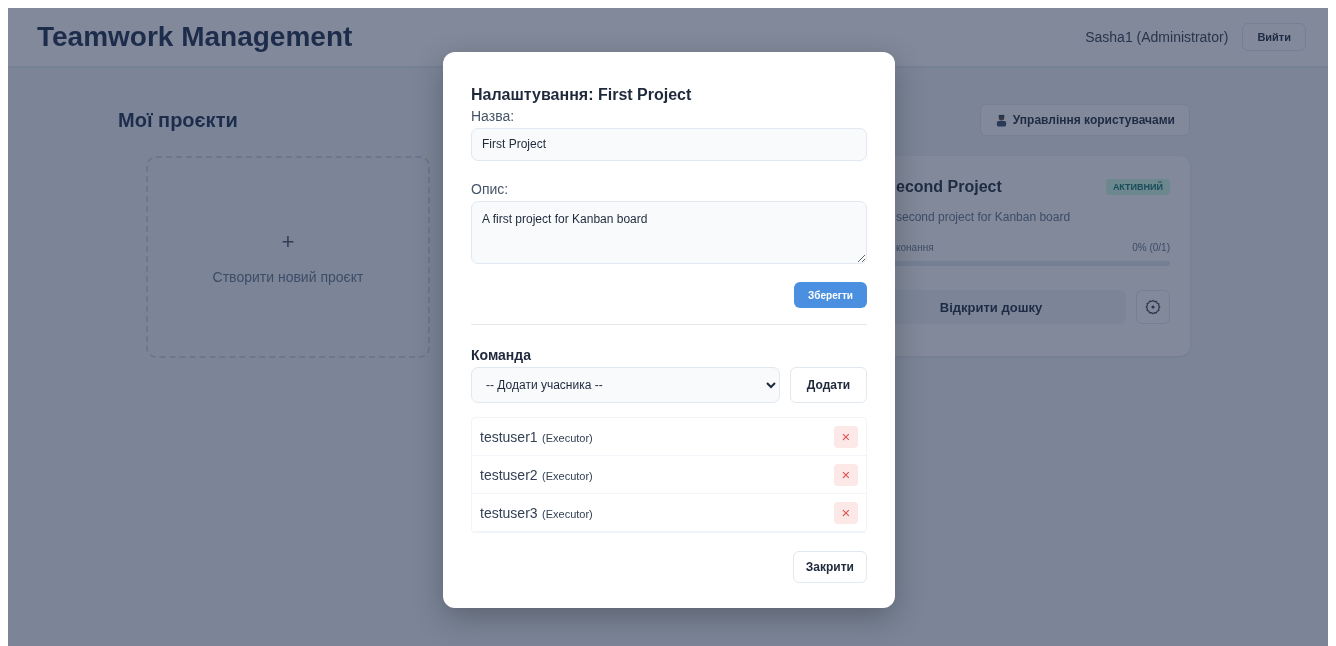 This screenshot has height=646, width=1336. What do you see at coordinates (669, 144) in the screenshot?
I see `name-field: First Project` at bounding box center [669, 144].